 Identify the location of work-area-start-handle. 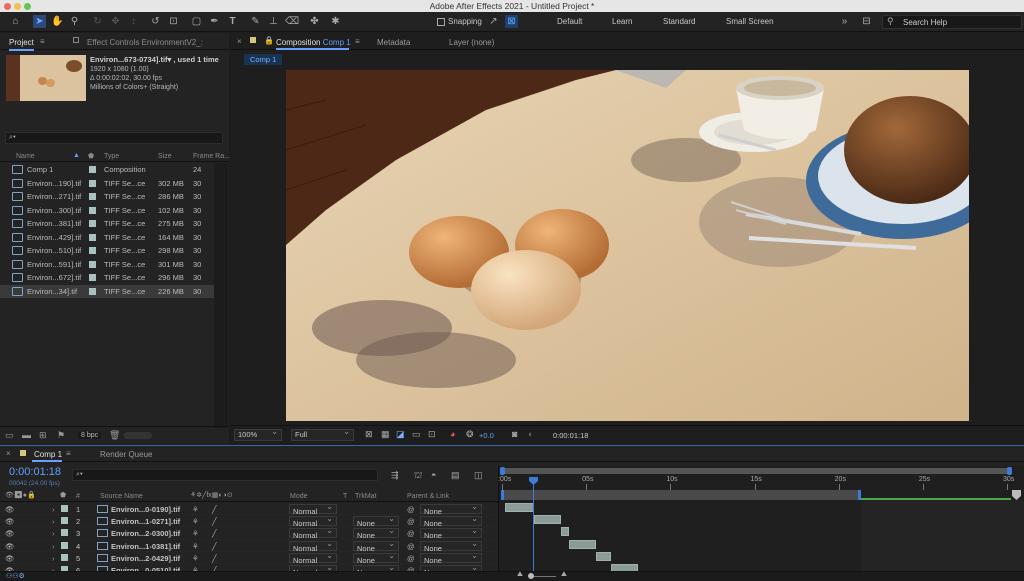
(502, 495).